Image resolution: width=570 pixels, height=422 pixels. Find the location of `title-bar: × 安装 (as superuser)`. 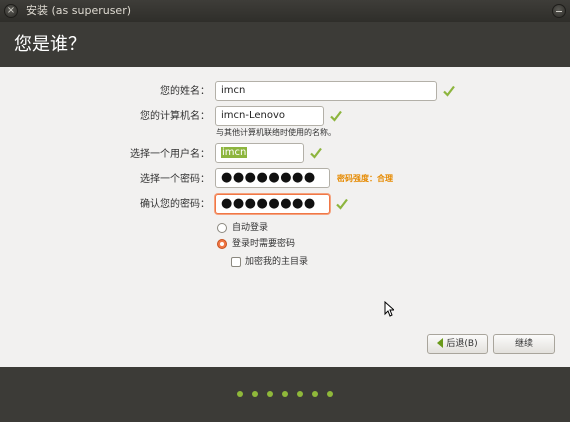

title-bar: × 安装 (as superuser) is located at coordinates (285, 11).